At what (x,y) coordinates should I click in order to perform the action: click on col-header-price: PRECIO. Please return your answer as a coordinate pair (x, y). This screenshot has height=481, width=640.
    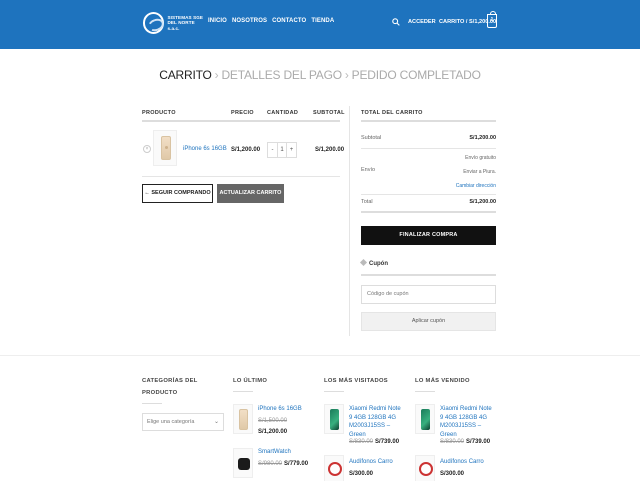
    Looking at the image, I should click on (242, 113).